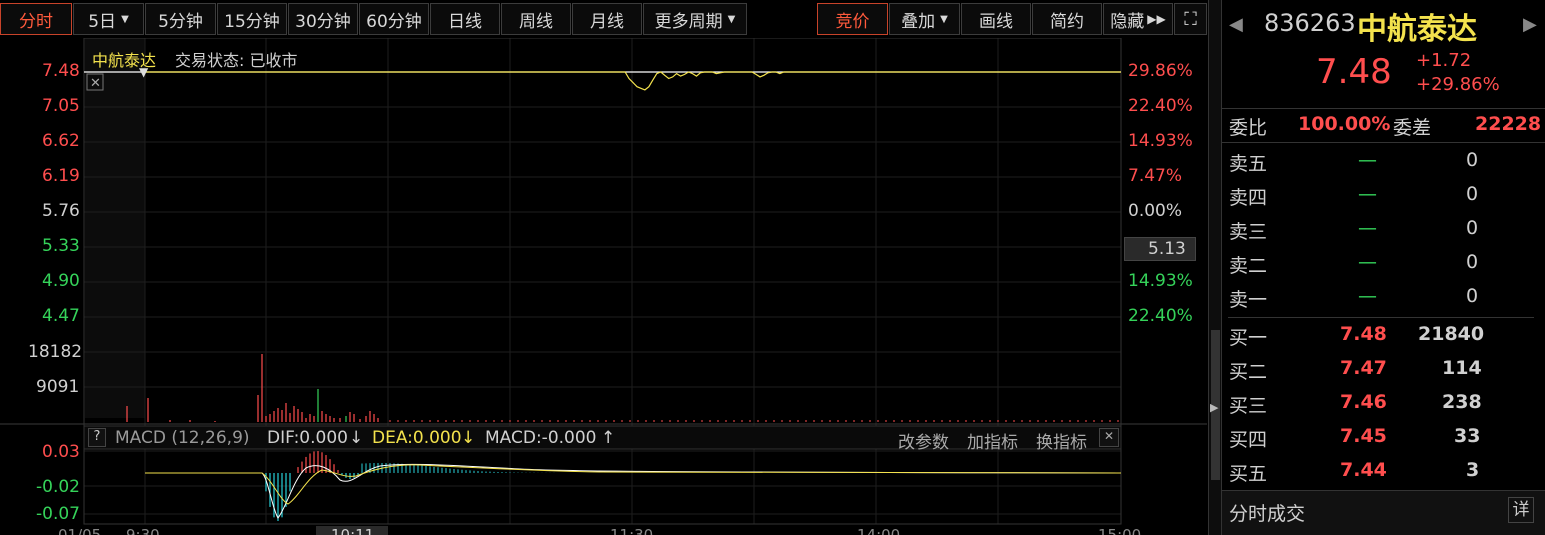 The height and width of the screenshot is (535, 1545). Describe the element at coordinates (1248, 372) in the screenshot. I see `row-label: 买二` at that location.